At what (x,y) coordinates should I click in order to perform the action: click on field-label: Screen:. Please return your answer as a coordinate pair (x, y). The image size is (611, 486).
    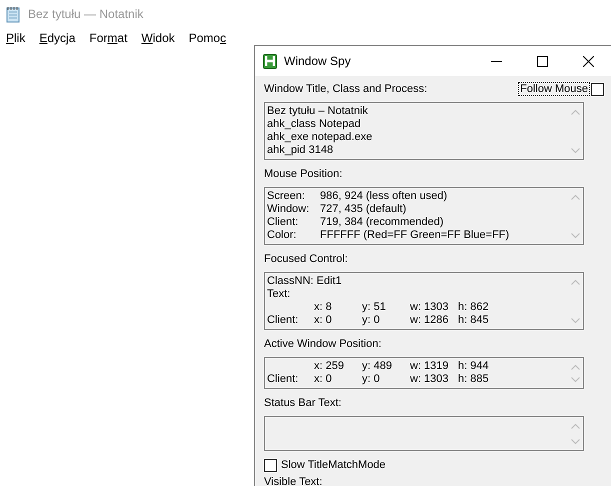
    Looking at the image, I should click on (286, 196).